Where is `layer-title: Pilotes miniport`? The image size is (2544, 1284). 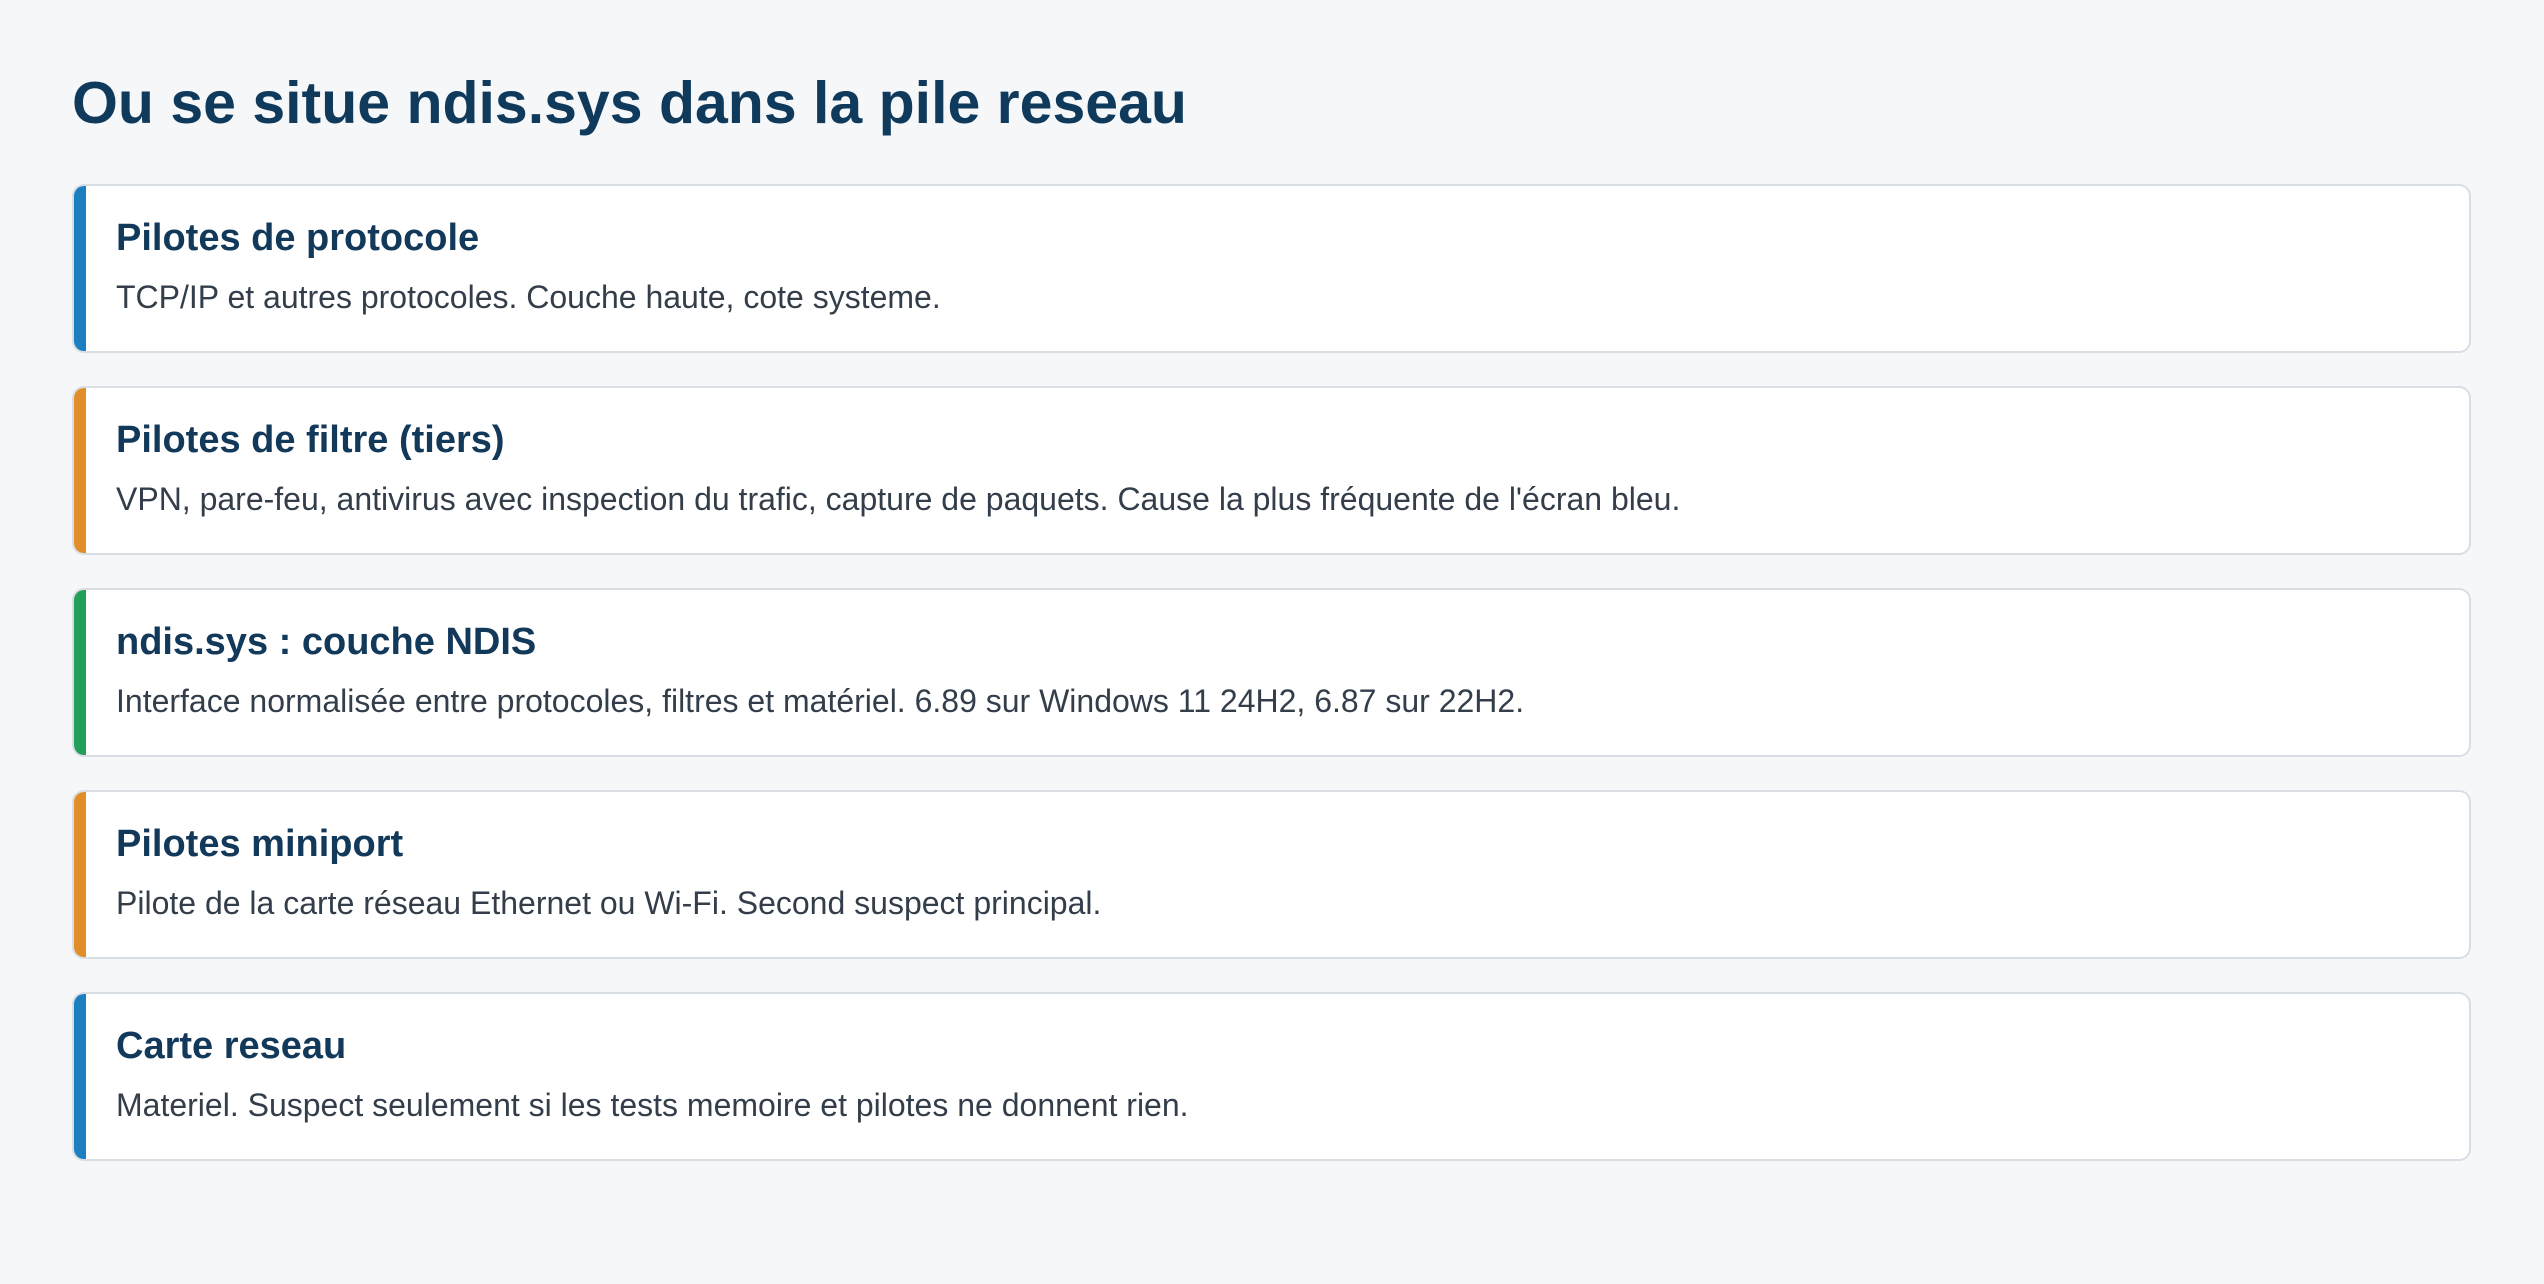 layer-title: Pilotes miniport is located at coordinates (260, 844).